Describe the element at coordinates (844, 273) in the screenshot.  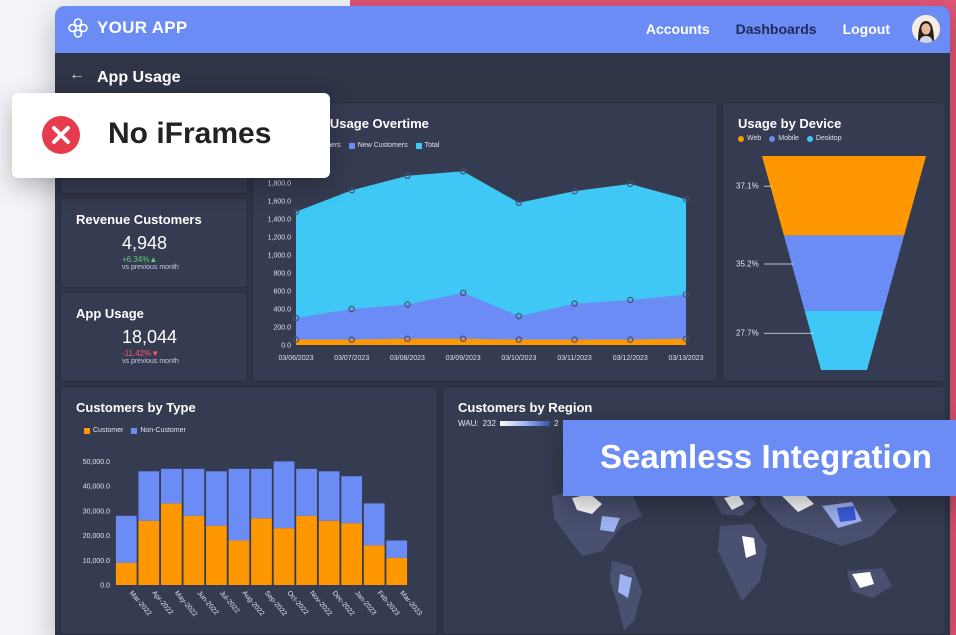
I see `funnel-segment-mobile` at that location.